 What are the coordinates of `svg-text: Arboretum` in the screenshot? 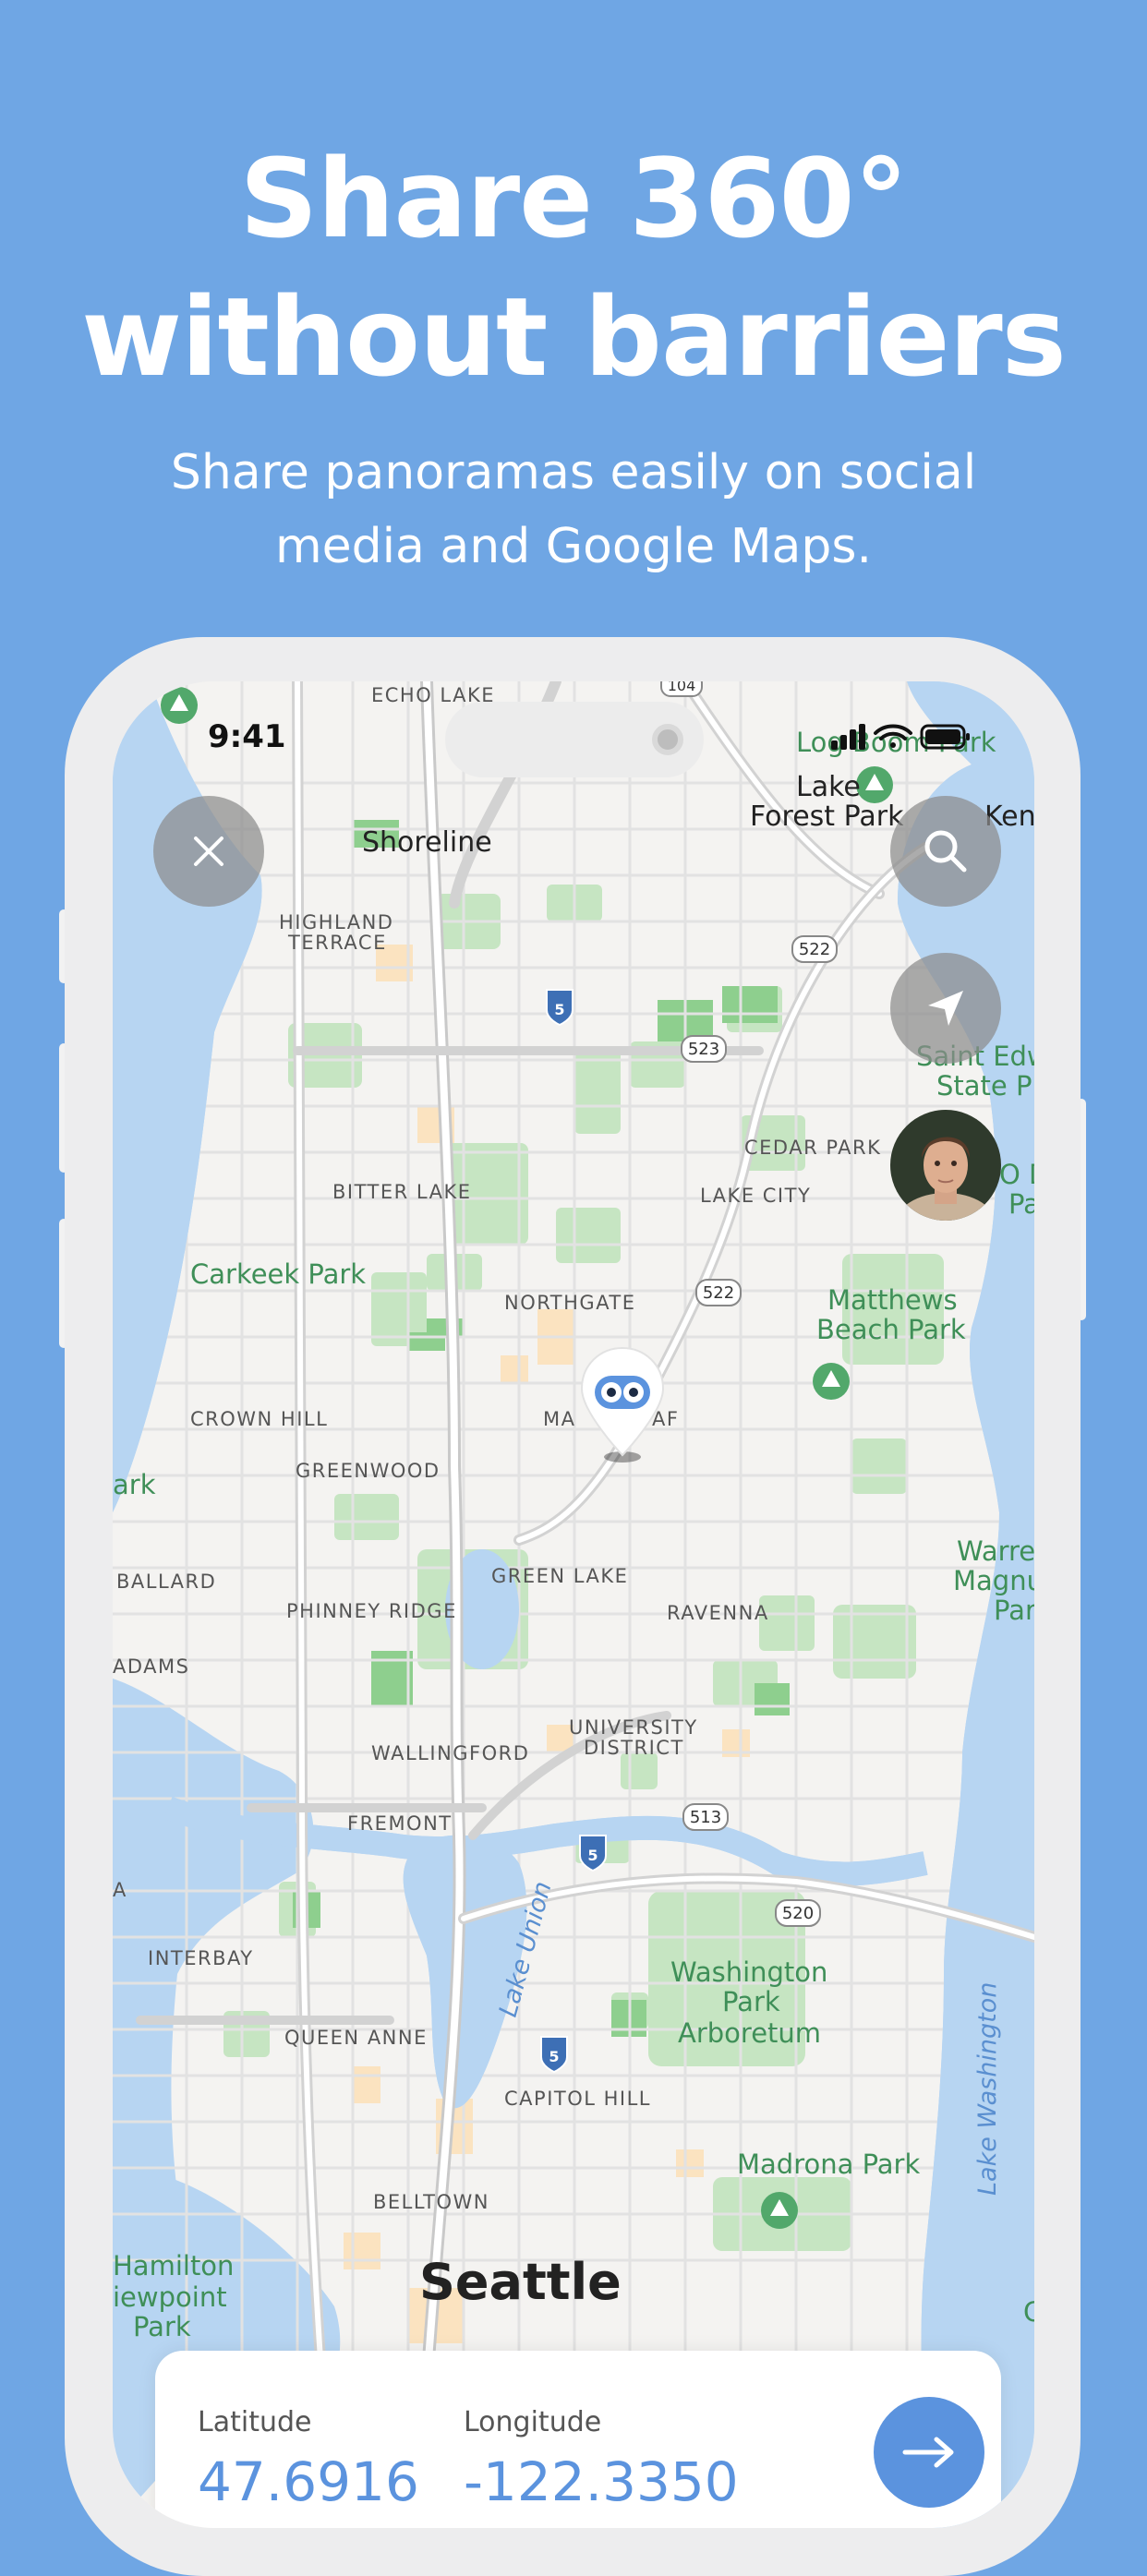 It's located at (749, 2033).